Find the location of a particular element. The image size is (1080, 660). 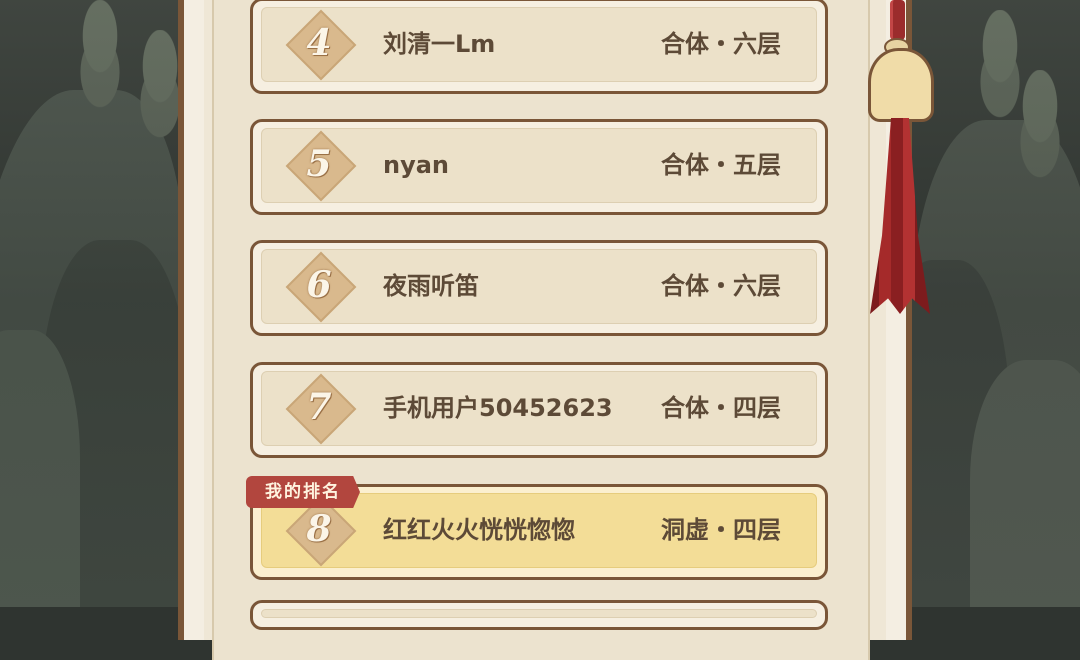

rank-number: 4 is located at coordinates (319, 43).